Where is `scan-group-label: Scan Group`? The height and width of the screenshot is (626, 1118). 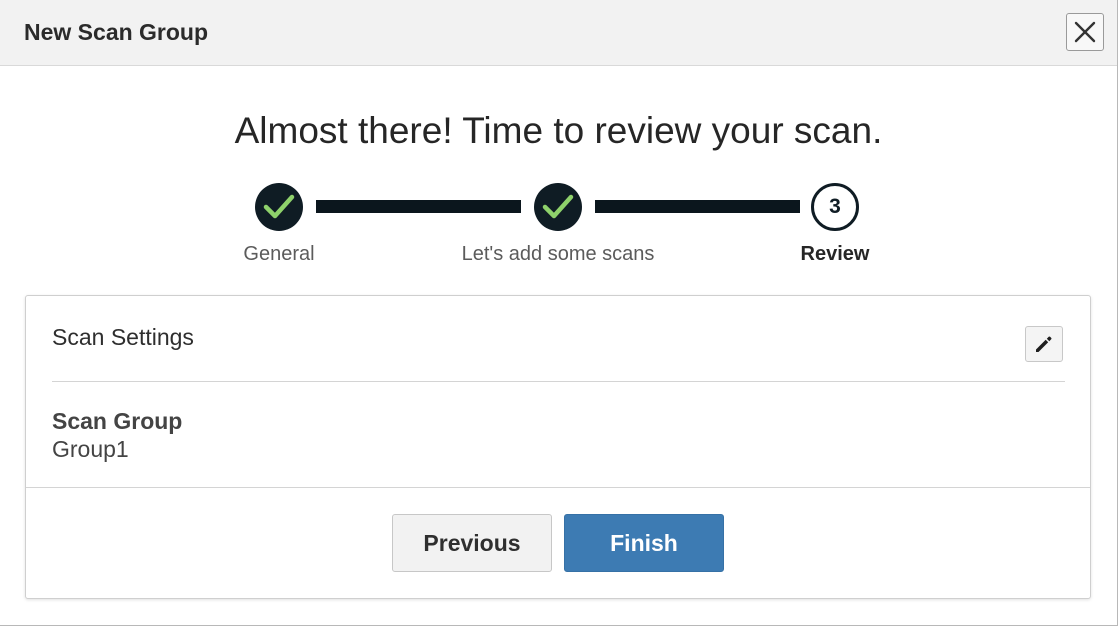
scan-group-label: Scan Group is located at coordinates (117, 421).